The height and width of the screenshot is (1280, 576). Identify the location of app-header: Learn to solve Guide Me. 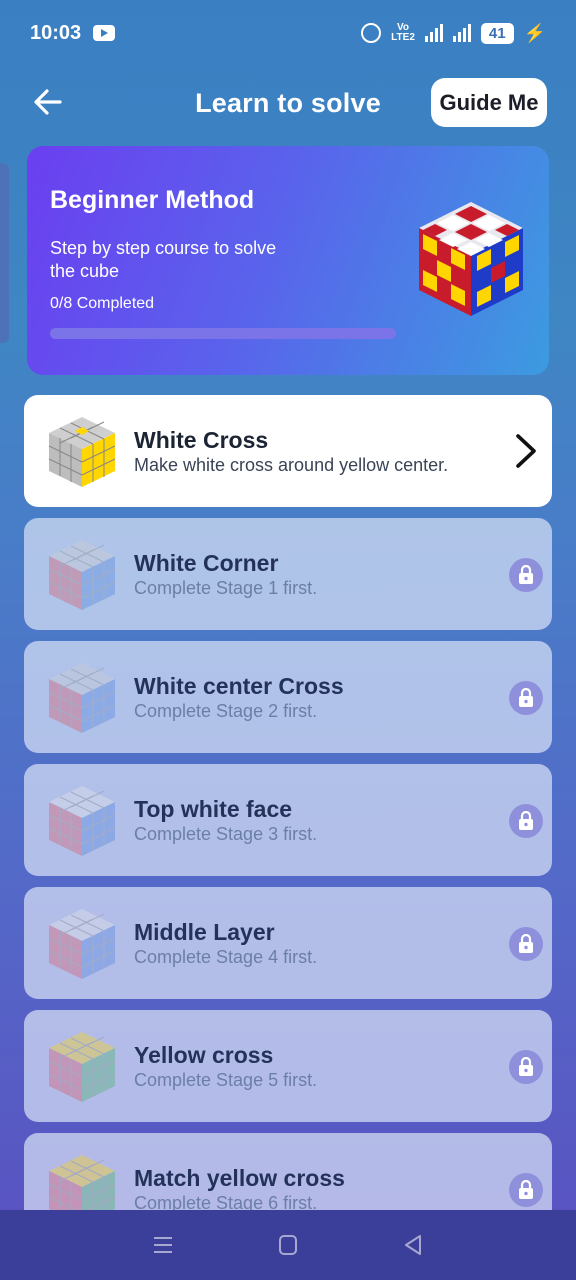
(288, 104).